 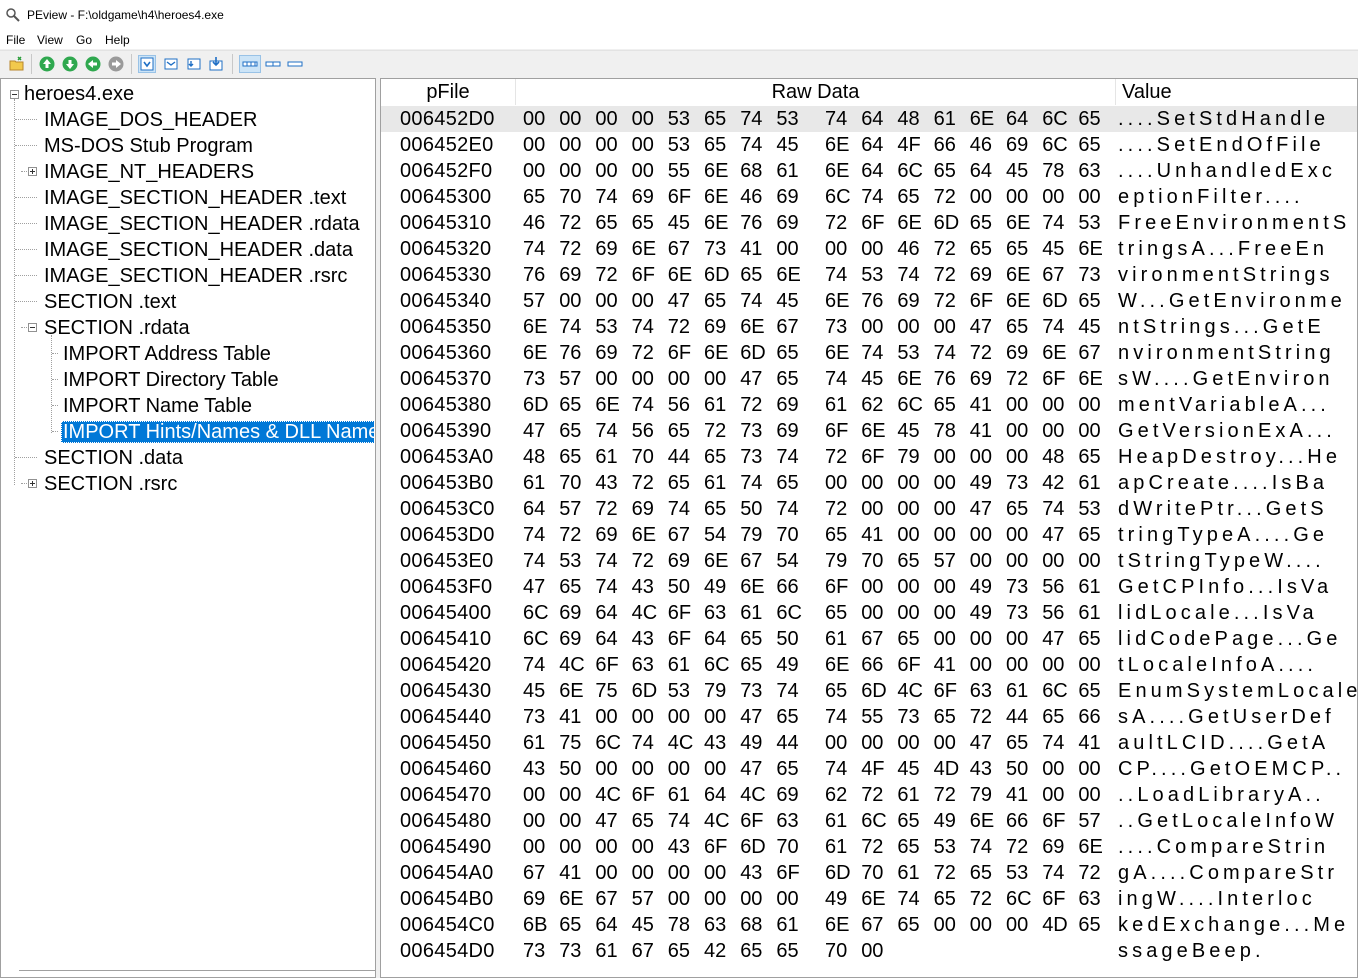 What do you see at coordinates (908, 717) in the screenshot?
I see `hex-byte: 73` at bounding box center [908, 717].